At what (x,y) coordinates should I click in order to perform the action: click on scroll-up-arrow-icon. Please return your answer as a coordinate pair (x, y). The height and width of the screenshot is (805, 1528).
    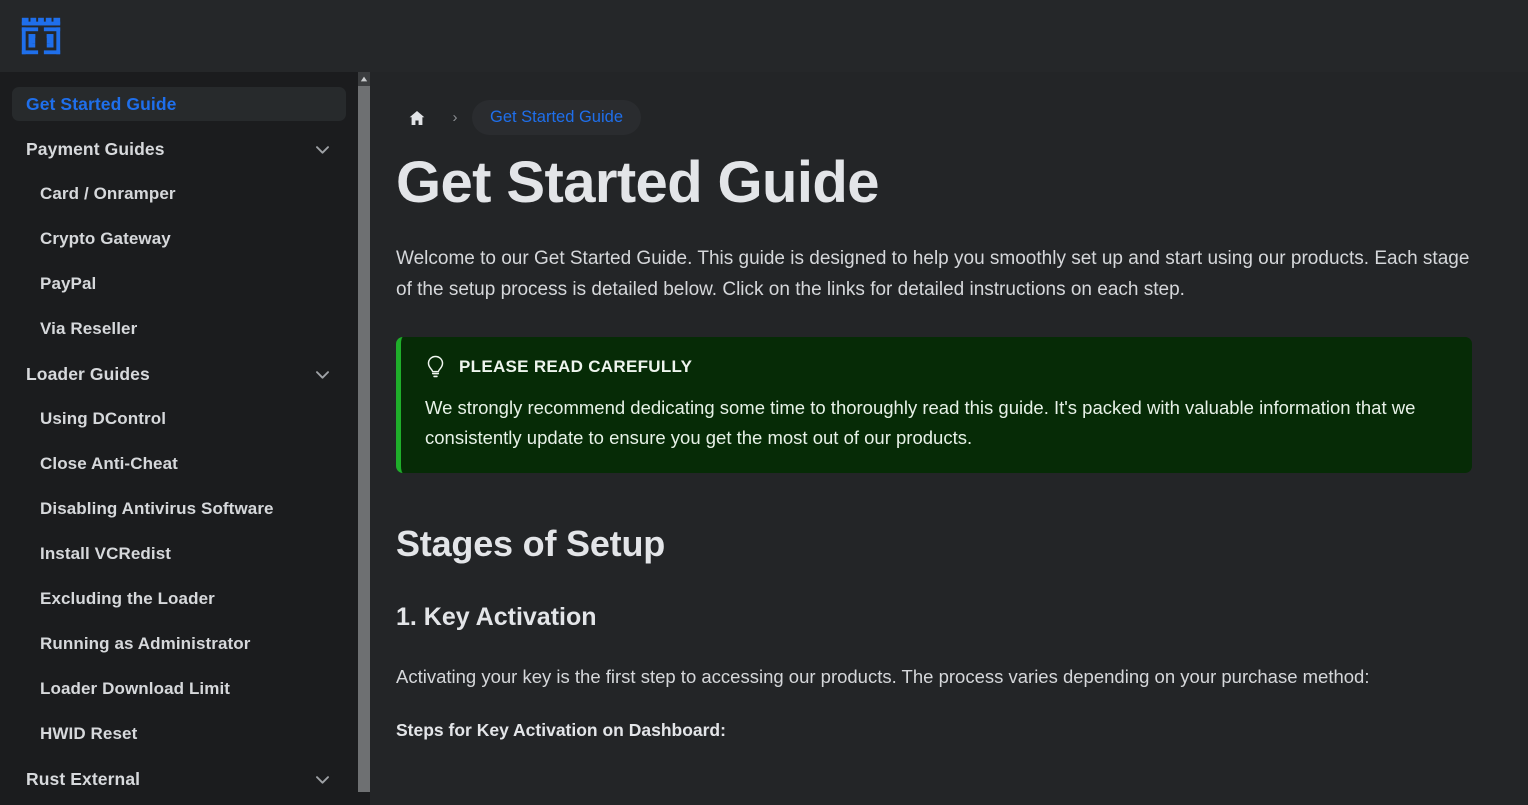
    Looking at the image, I should click on (364, 79).